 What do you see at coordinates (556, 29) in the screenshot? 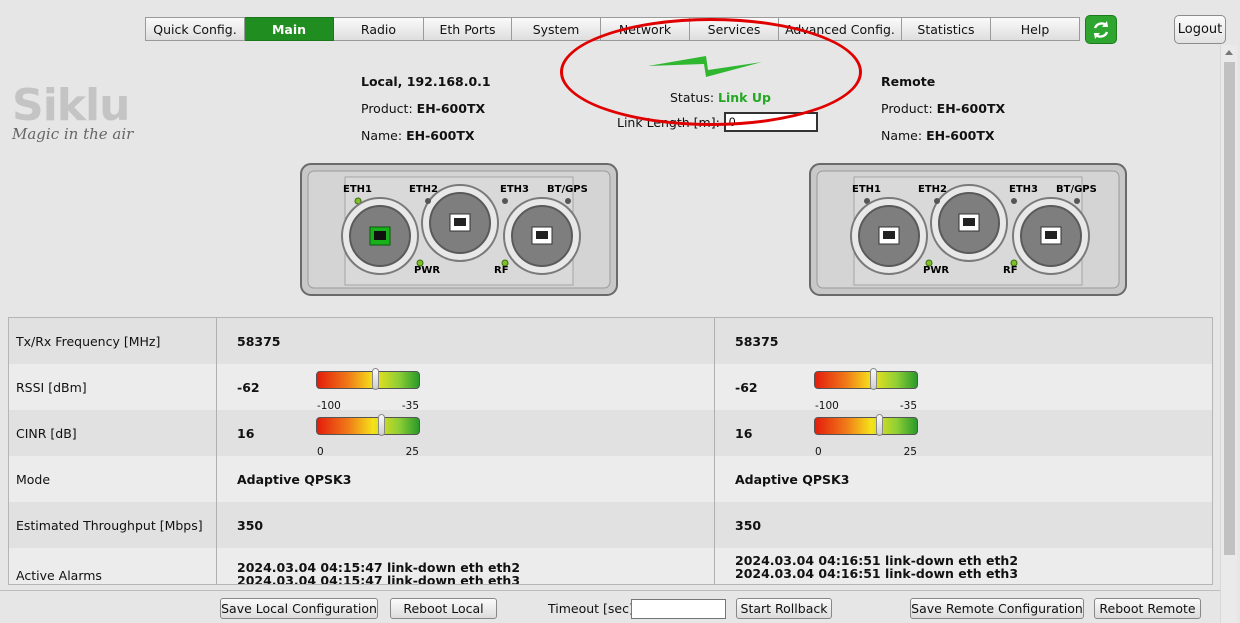
I see `tab-system: System` at bounding box center [556, 29].